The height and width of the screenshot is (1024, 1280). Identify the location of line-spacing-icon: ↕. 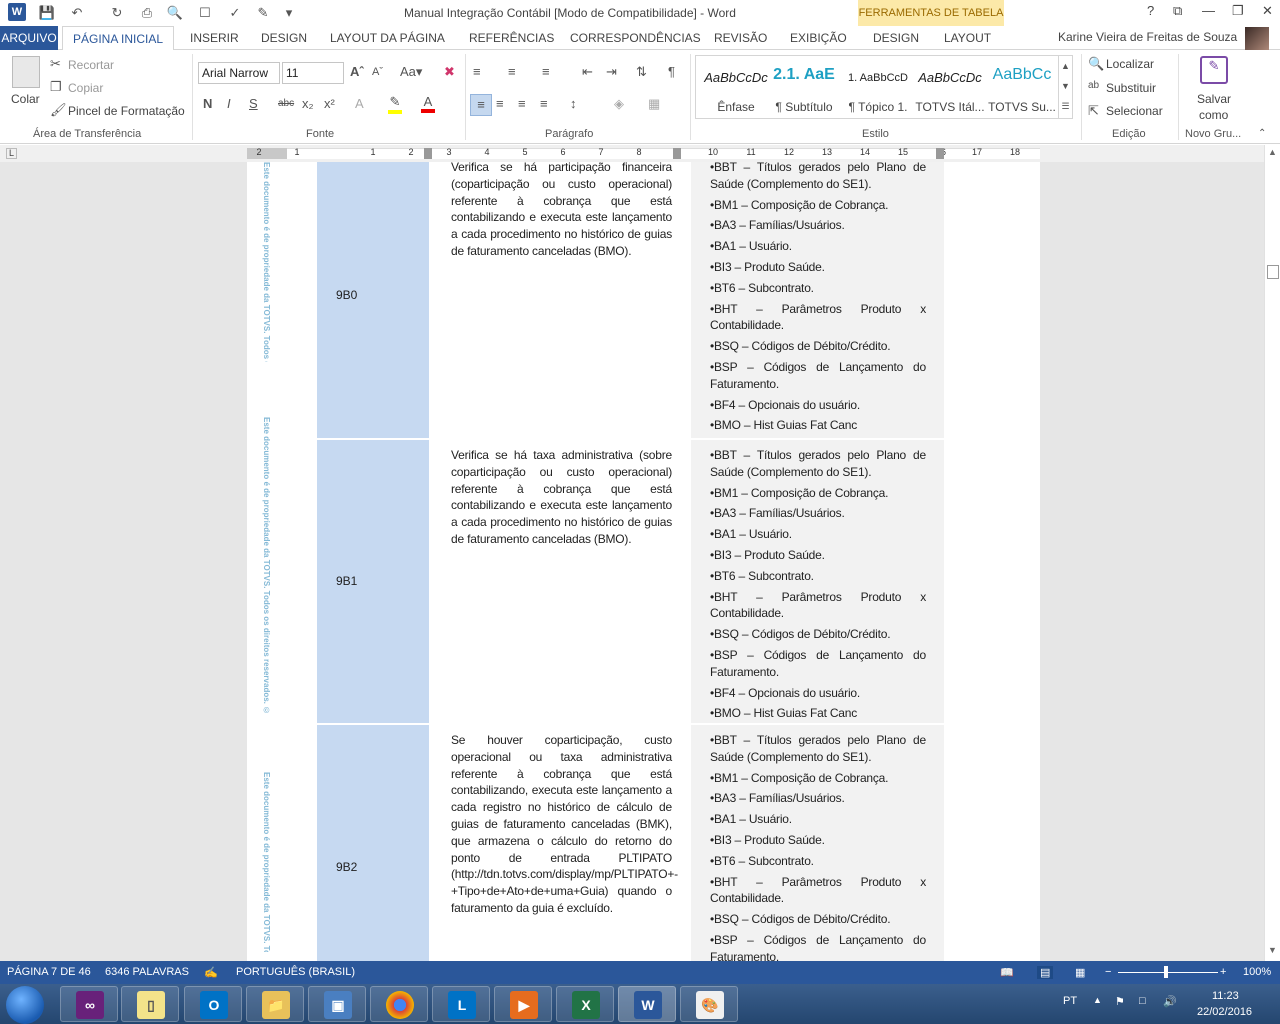
(573, 103).